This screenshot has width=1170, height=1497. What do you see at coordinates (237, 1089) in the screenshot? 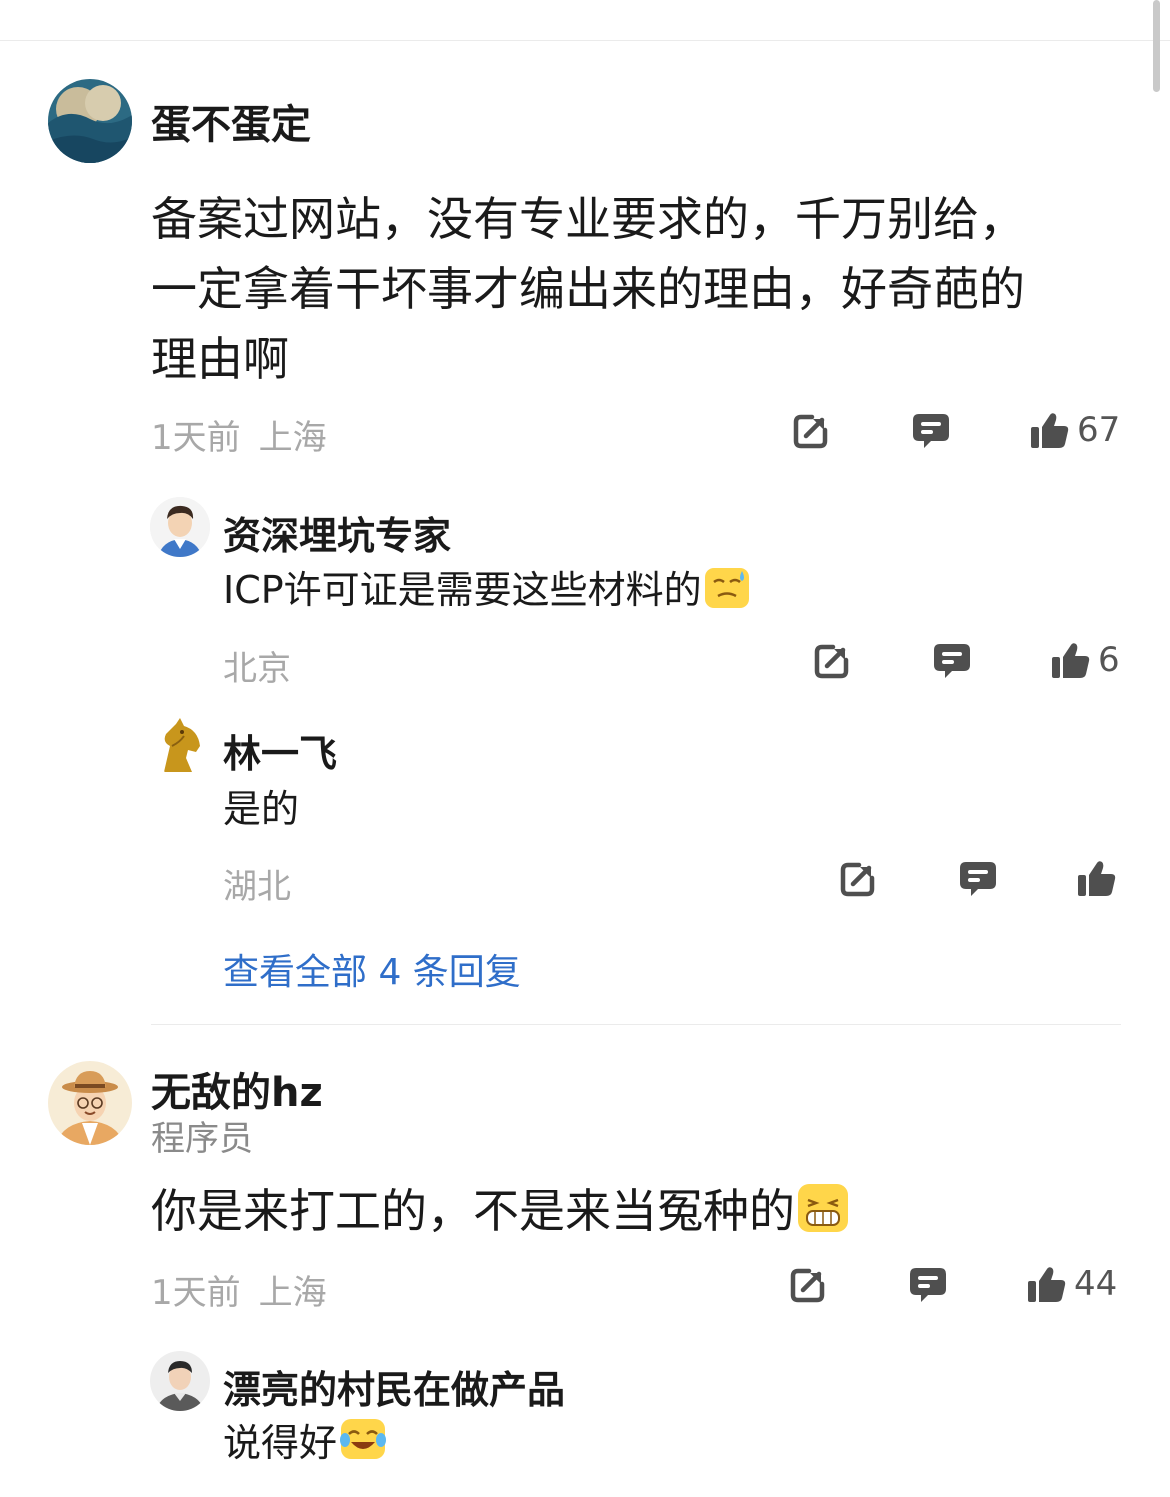
I see `comment-user-name: 无敌的hz` at bounding box center [237, 1089].